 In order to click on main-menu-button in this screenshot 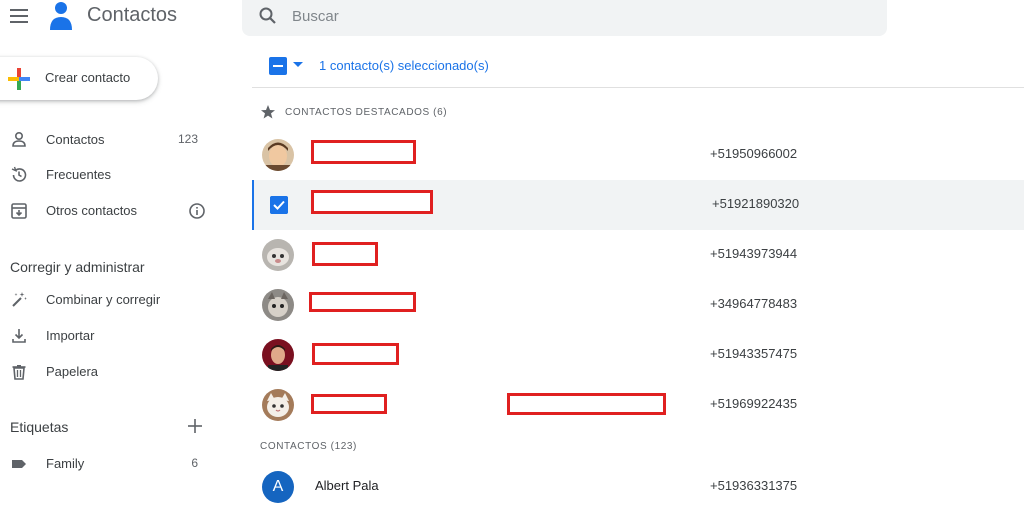, I will do `click(19, 16)`.